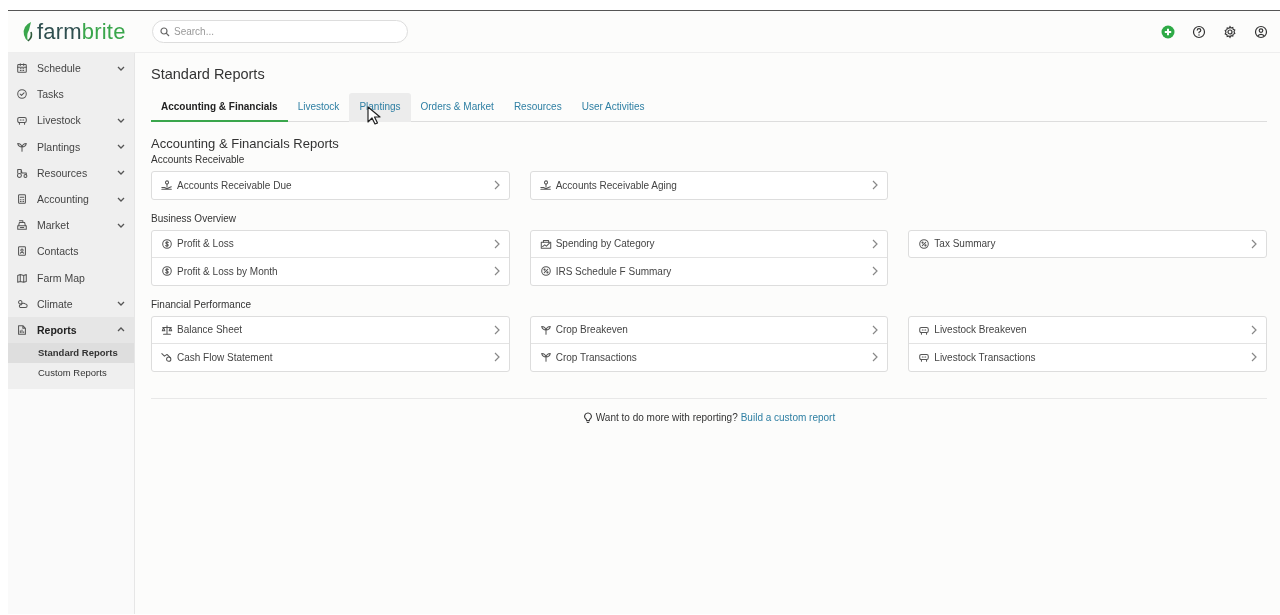 This screenshot has width=1280, height=615. I want to click on sidebar-subitem: Standard Reports, so click(71, 353).